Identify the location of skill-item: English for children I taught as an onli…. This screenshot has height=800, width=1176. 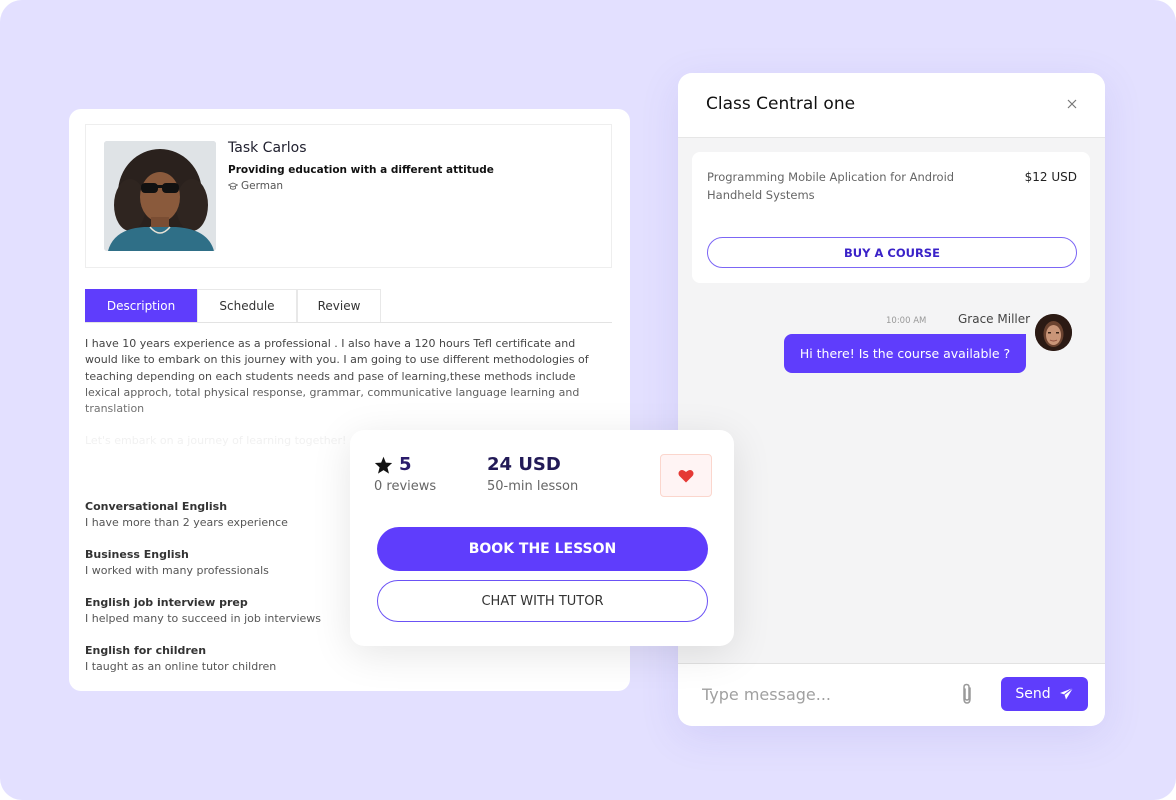
(203, 659).